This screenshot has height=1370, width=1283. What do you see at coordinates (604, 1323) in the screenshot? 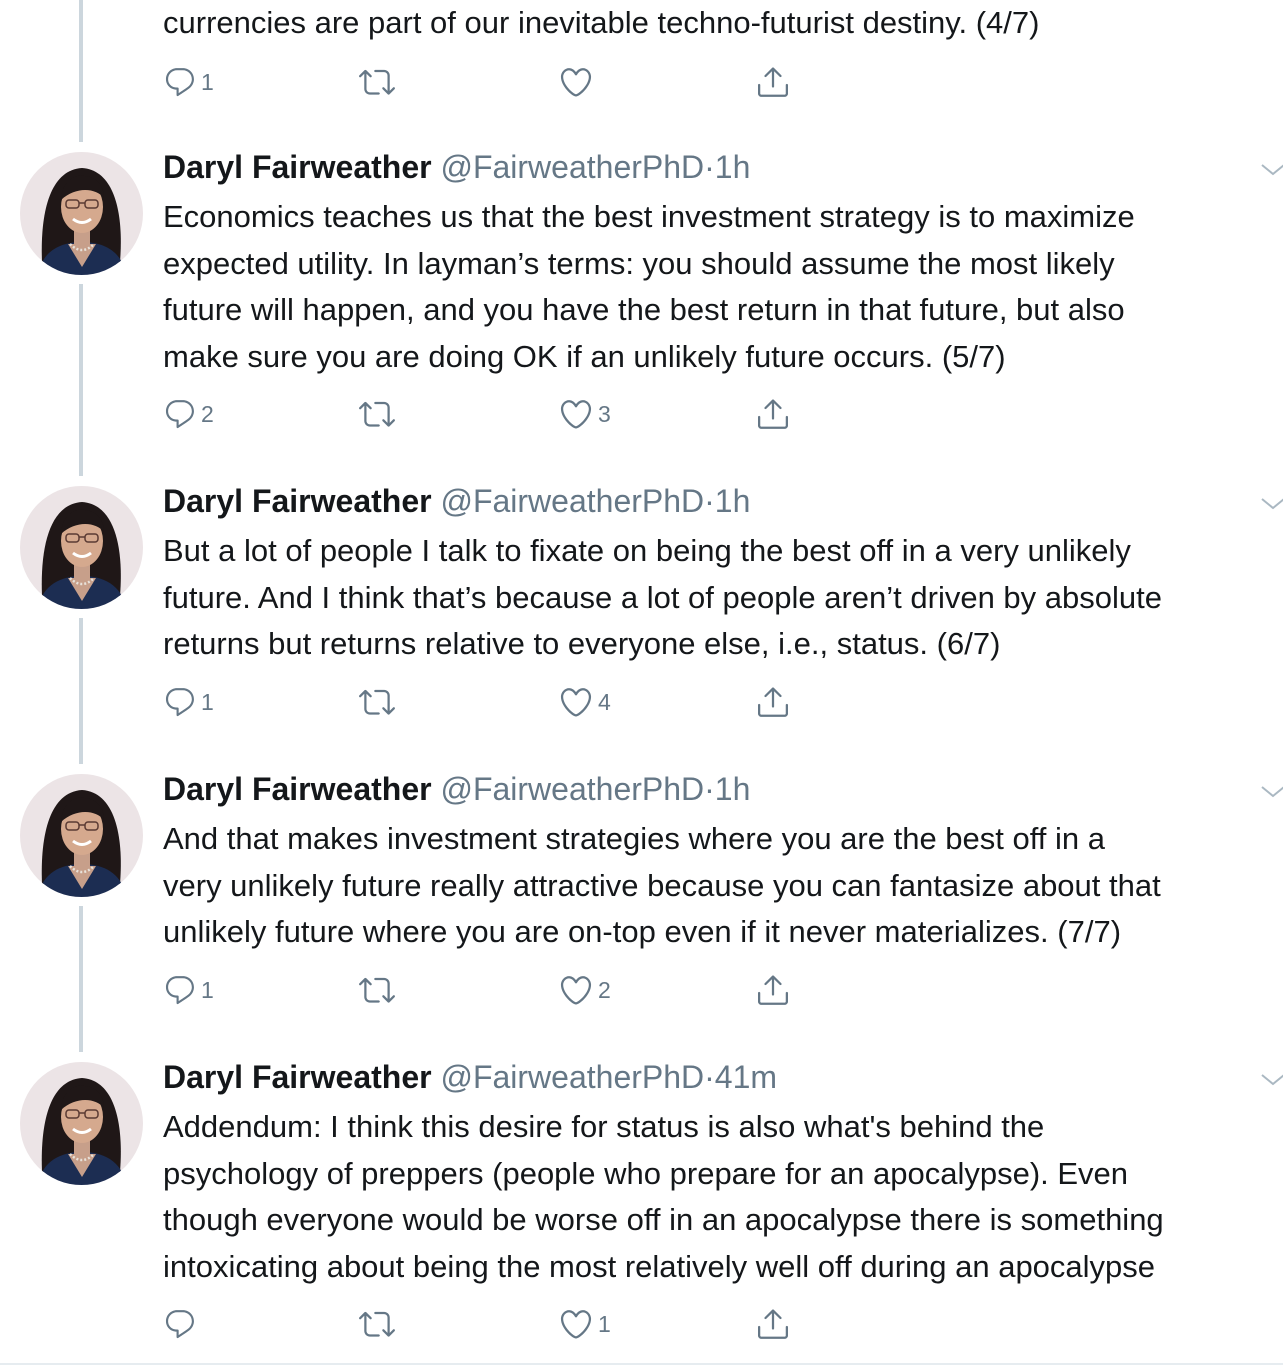
I see `like-count: 1` at bounding box center [604, 1323].